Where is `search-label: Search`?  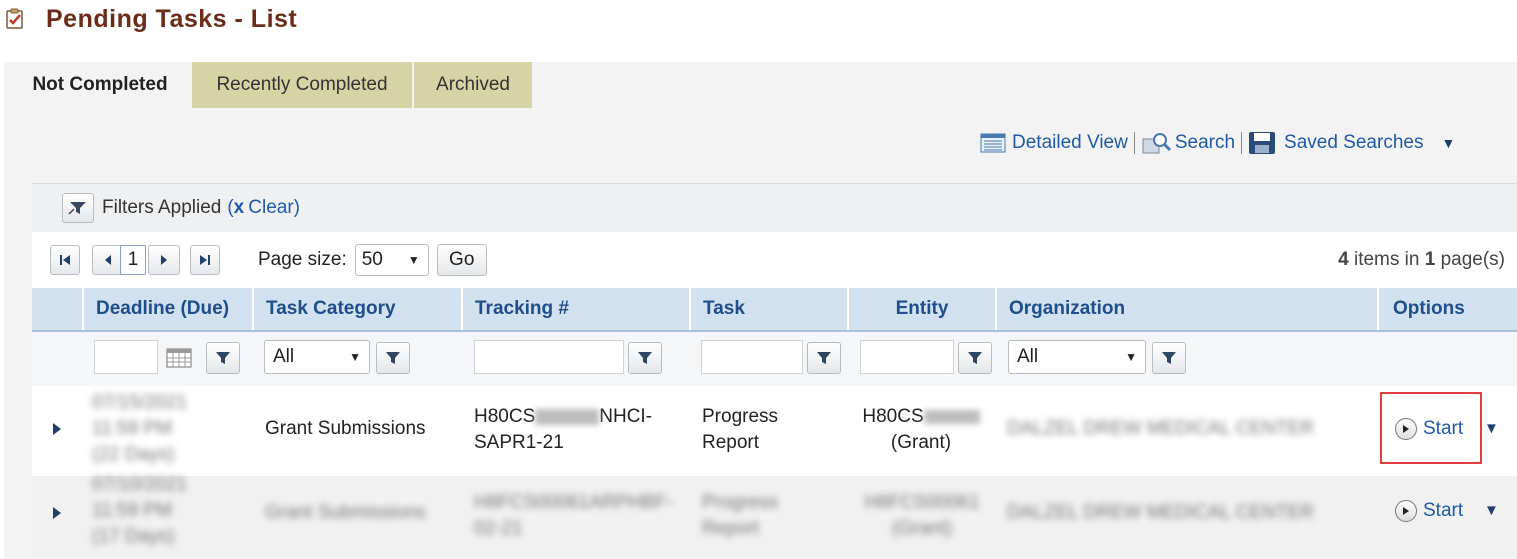
search-label: Search is located at coordinates (1205, 142).